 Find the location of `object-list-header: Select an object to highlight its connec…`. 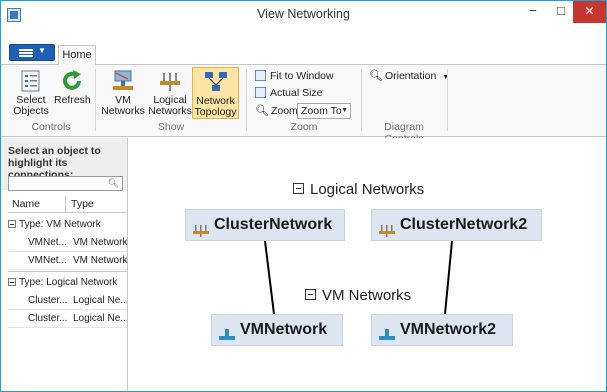

object-list-header: Select an object to highlight its connec… is located at coordinates (64, 164).